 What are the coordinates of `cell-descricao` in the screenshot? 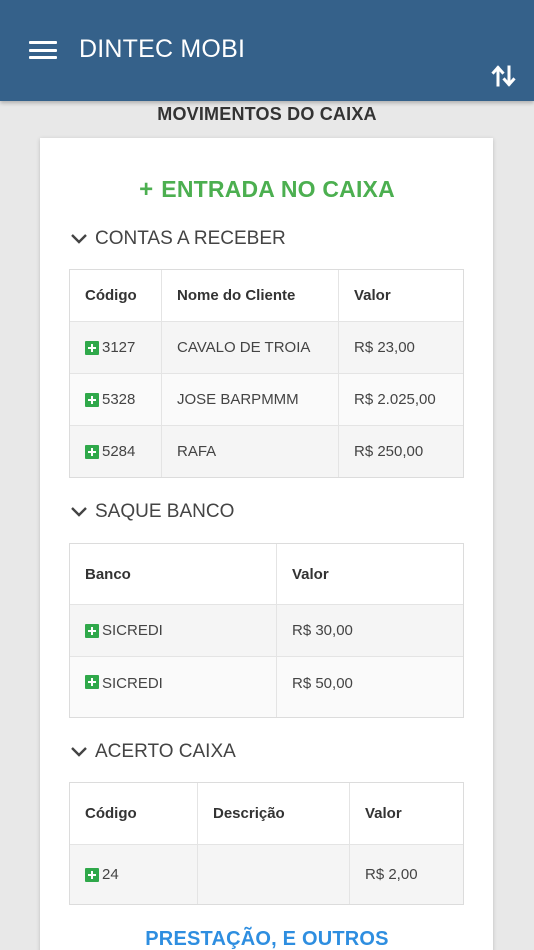 It's located at (274, 874).